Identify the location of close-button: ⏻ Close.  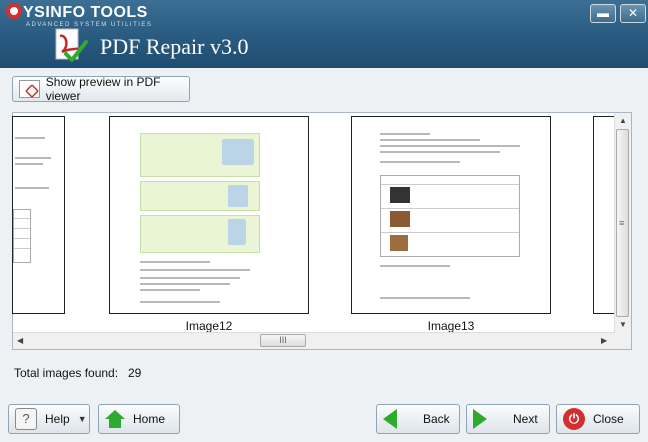
(598, 419).